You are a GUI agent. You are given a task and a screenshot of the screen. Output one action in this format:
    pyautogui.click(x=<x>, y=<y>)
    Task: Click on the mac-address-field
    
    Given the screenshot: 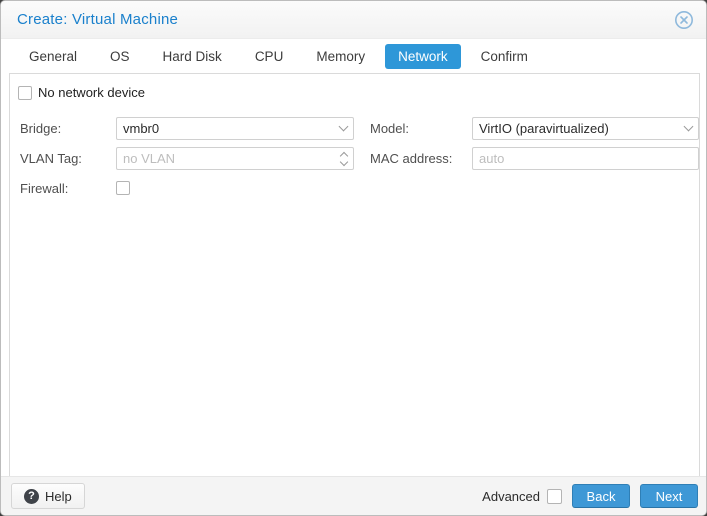 What is the action you would take?
    pyautogui.click(x=585, y=158)
    